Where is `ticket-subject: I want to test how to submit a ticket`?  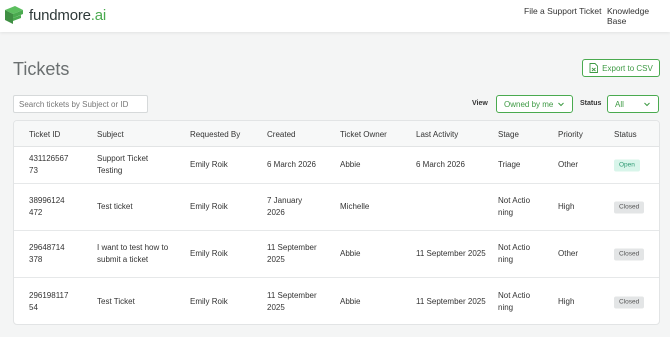 ticket-subject: I want to test how to submit a ticket is located at coordinates (134, 254).